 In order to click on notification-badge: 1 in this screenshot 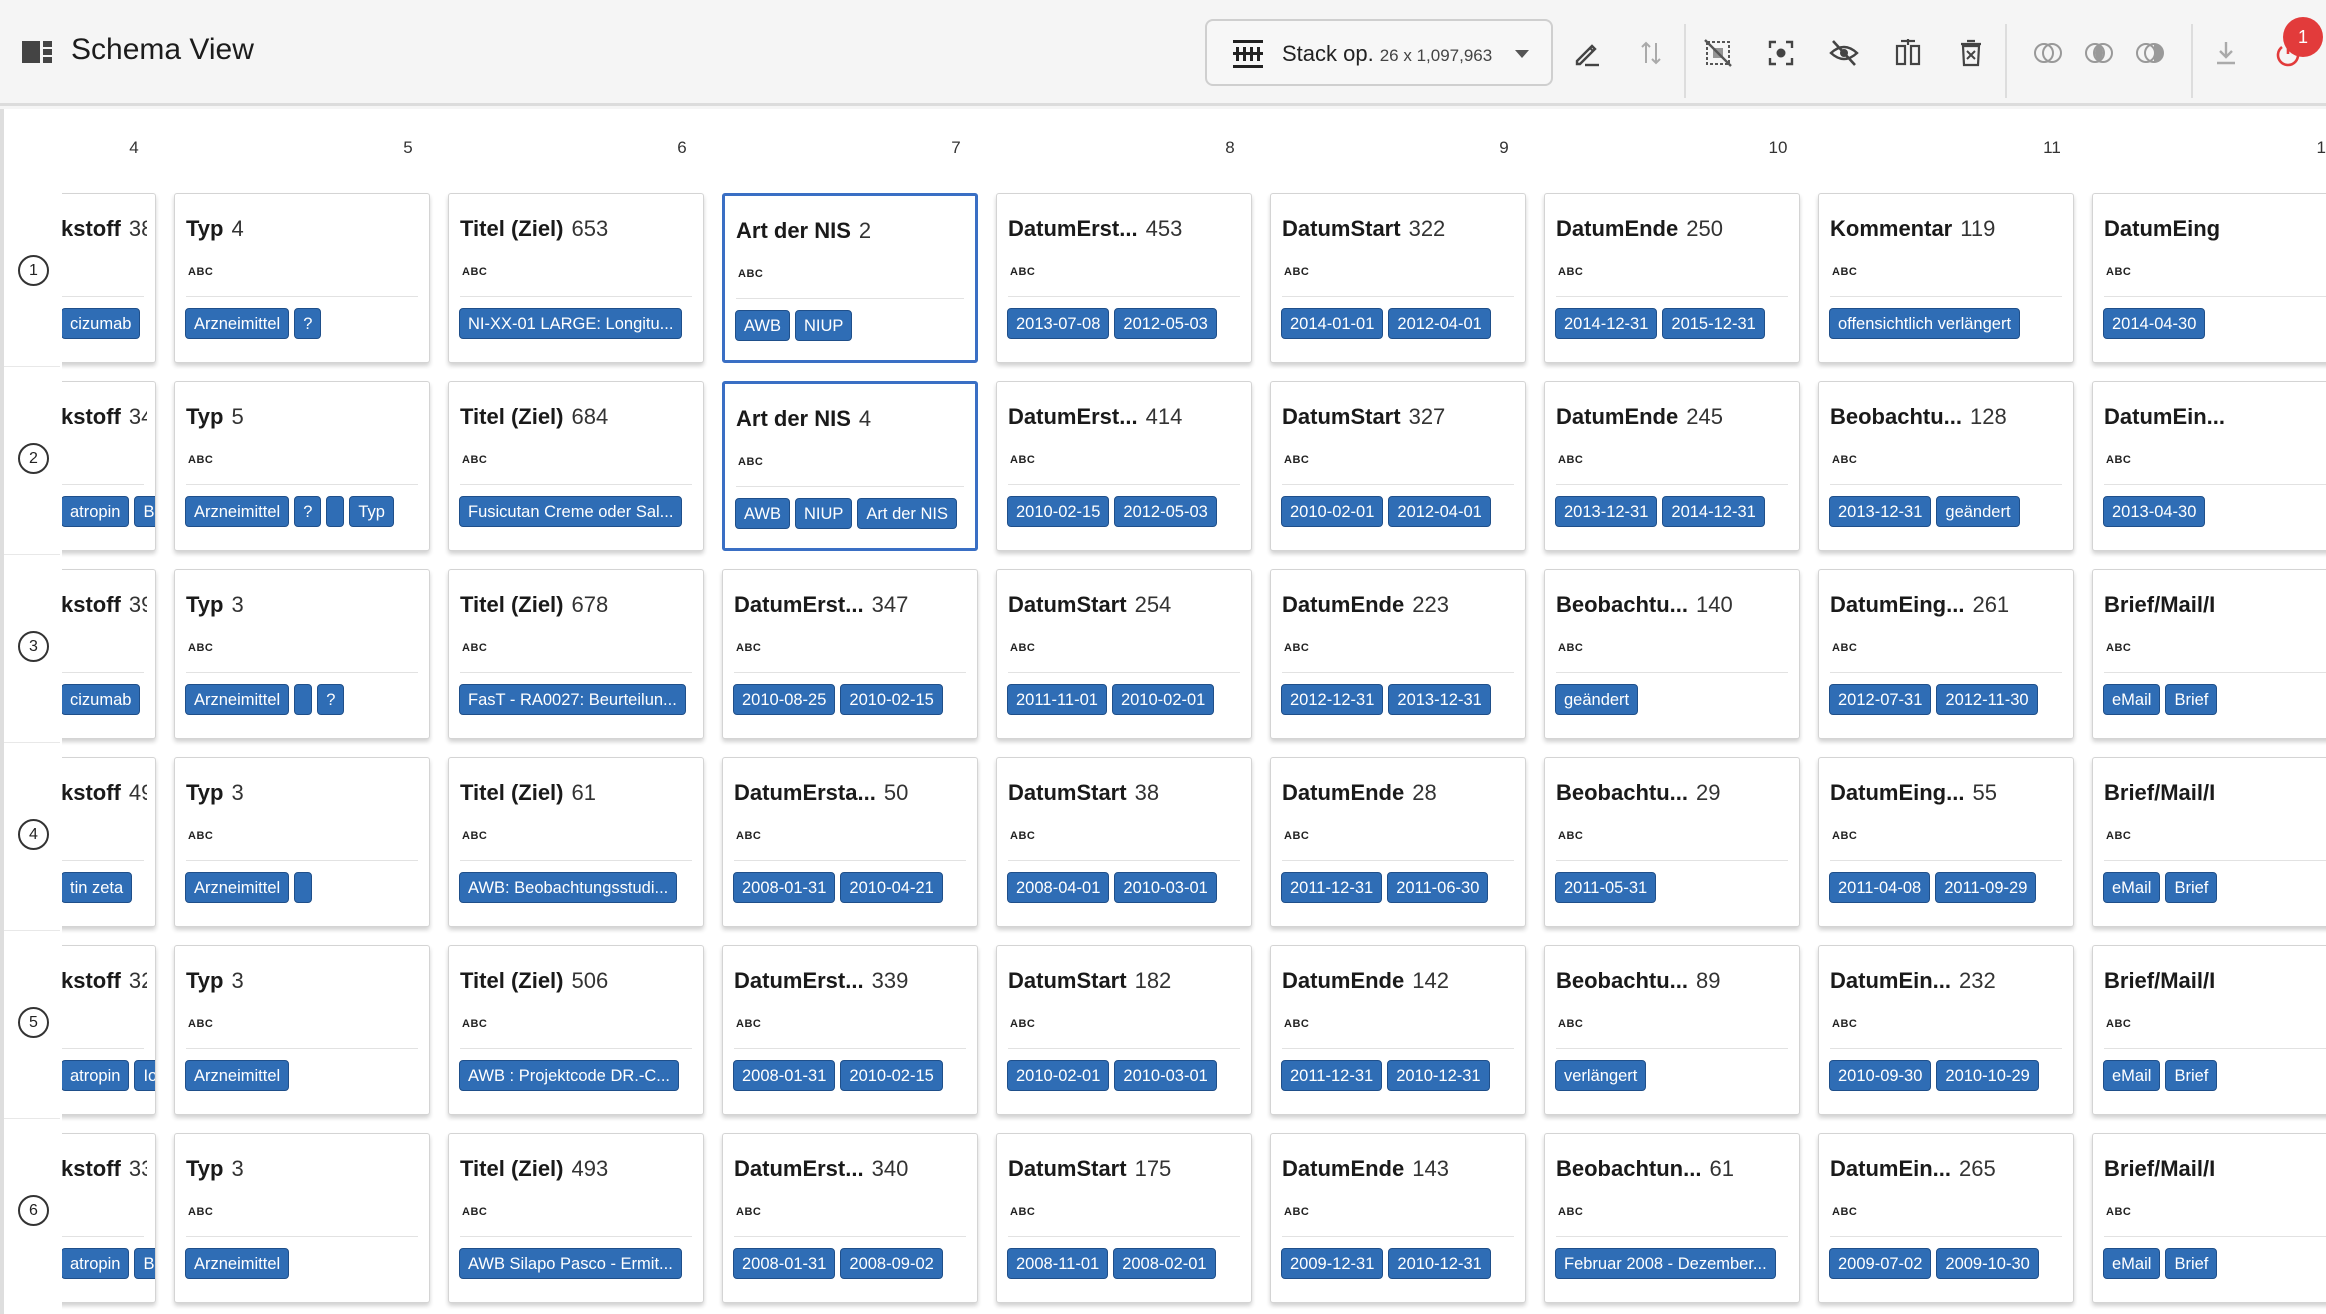, I will do `click(2303, 37)`.